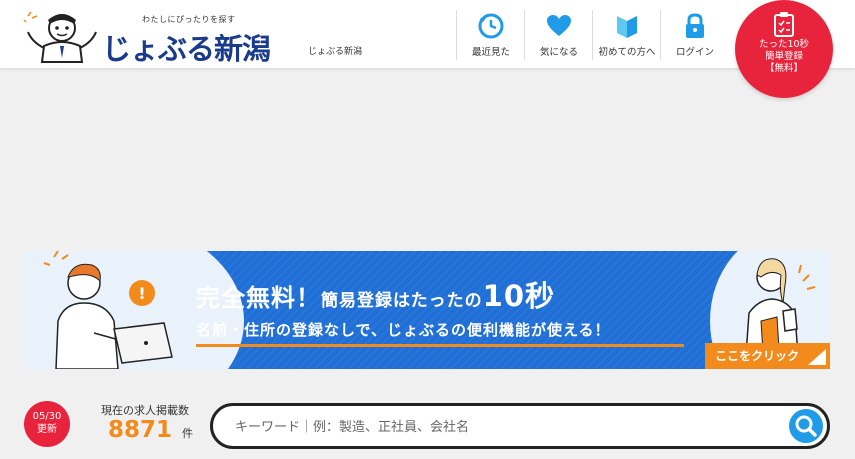  What do you see at coordinates (519, 296) in the screenshot?
I see `banner-headline-seconds: 10秒` at bounding box center [519, 296].